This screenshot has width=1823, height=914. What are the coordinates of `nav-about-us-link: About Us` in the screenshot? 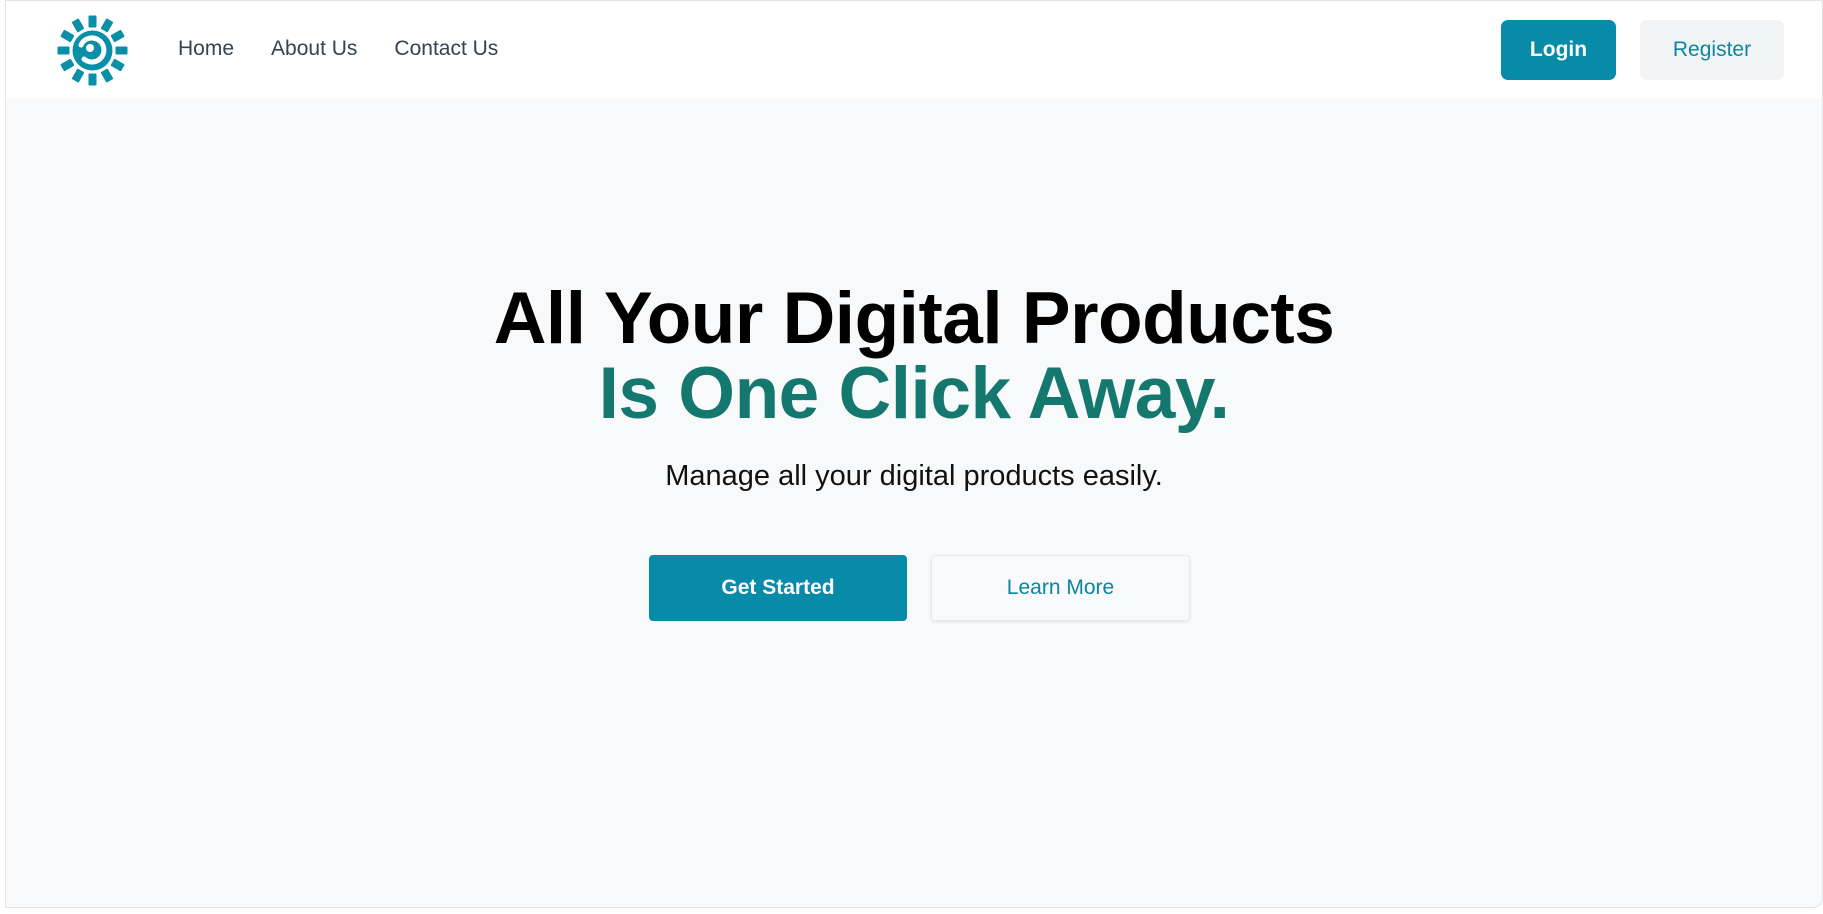 It's located at (314, 49).